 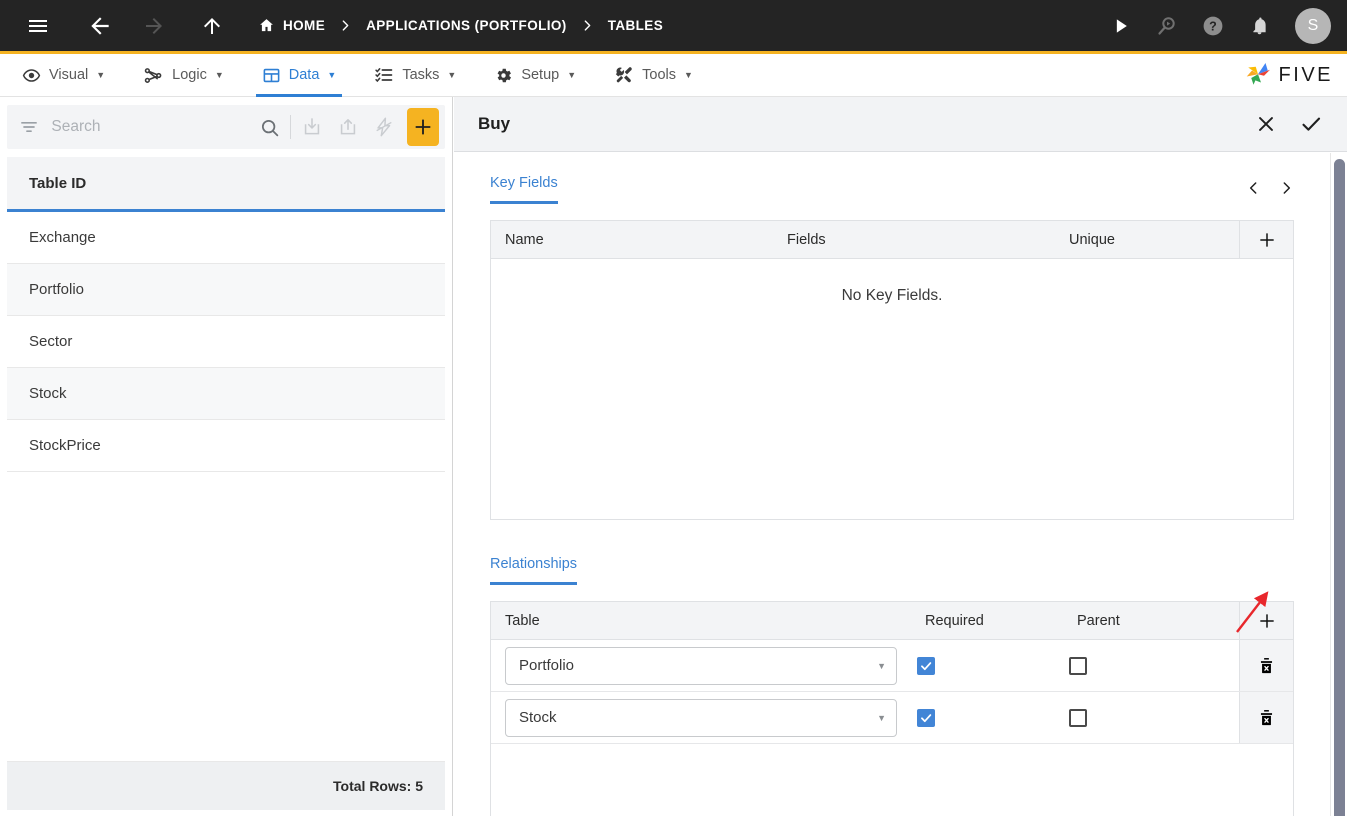 I want to click on search-icon, so click(x=269, y=127).